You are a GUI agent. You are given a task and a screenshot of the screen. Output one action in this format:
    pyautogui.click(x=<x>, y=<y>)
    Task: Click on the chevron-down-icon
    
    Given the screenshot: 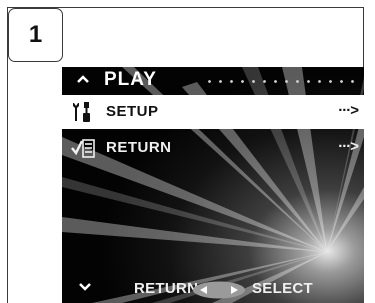 What is the action you would take?
    pyautogui.click(x=85, y=287)
    